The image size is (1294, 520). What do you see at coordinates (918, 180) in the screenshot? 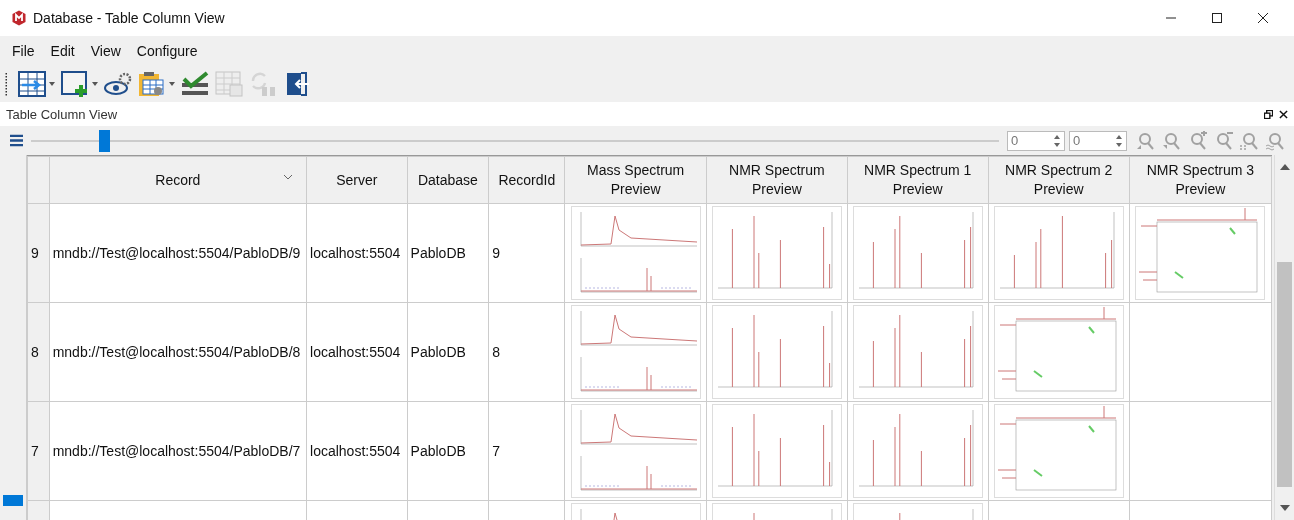
I see `column-header: NMR Spectrum 1 Preview` at bounding box center [918, 180].